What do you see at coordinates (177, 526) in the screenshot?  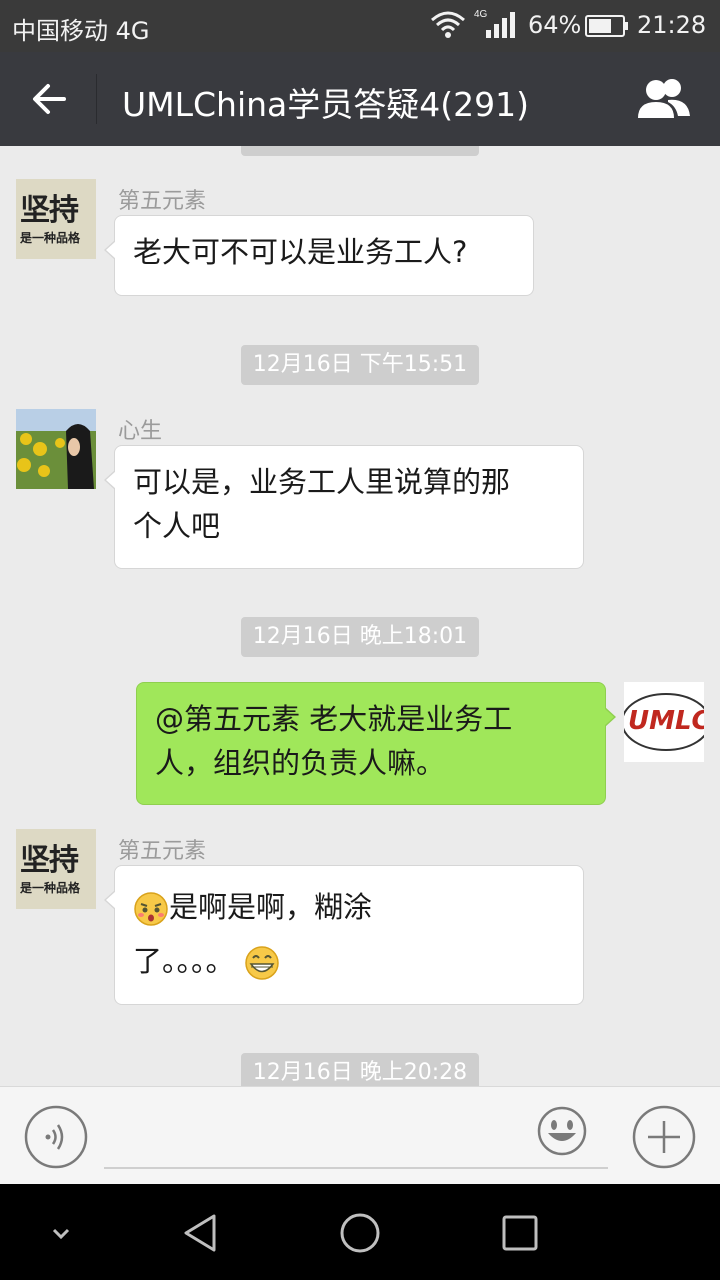 I see `message-text-line: 个人吧` at bounding box center [177, 526].